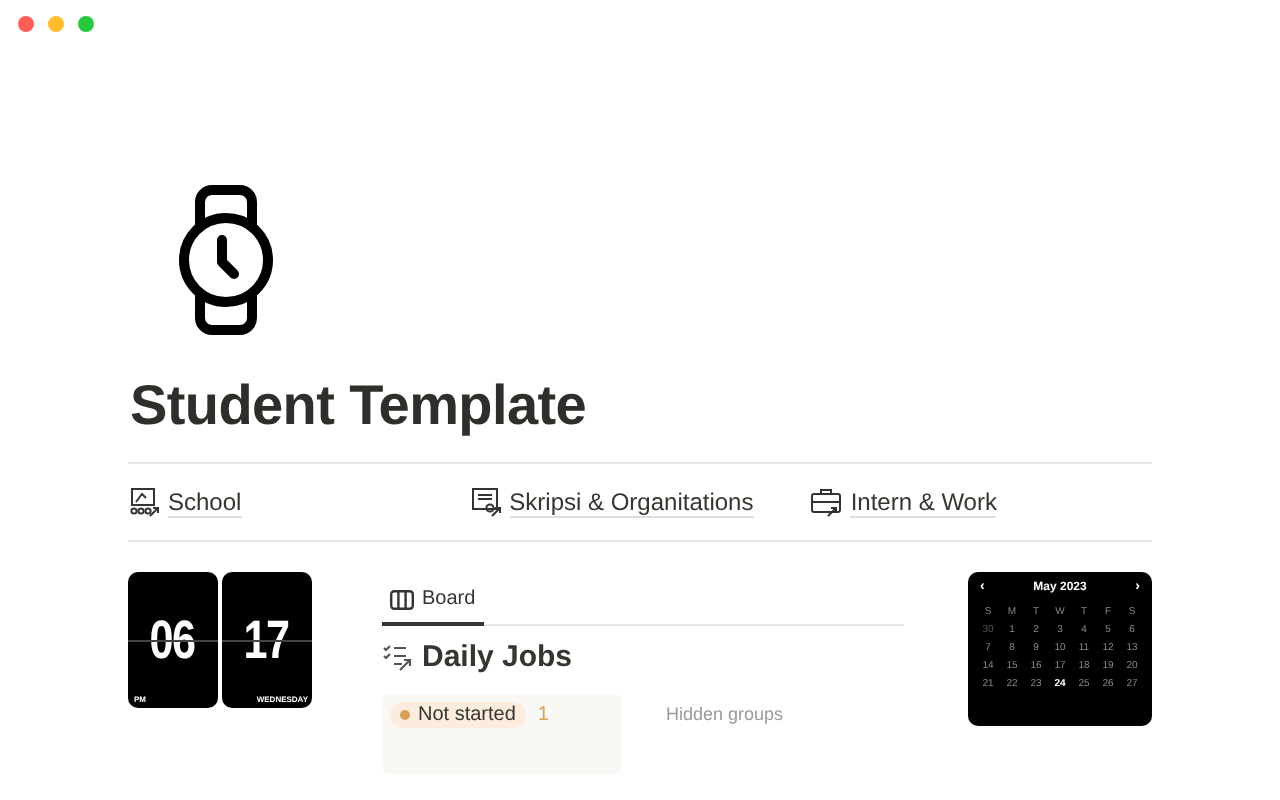 This screenshot has height=800, width=1280. What do you see at coordinates (56, 24) in the screenshot?
I see `minimize-button` at bounding box center [56, 24].